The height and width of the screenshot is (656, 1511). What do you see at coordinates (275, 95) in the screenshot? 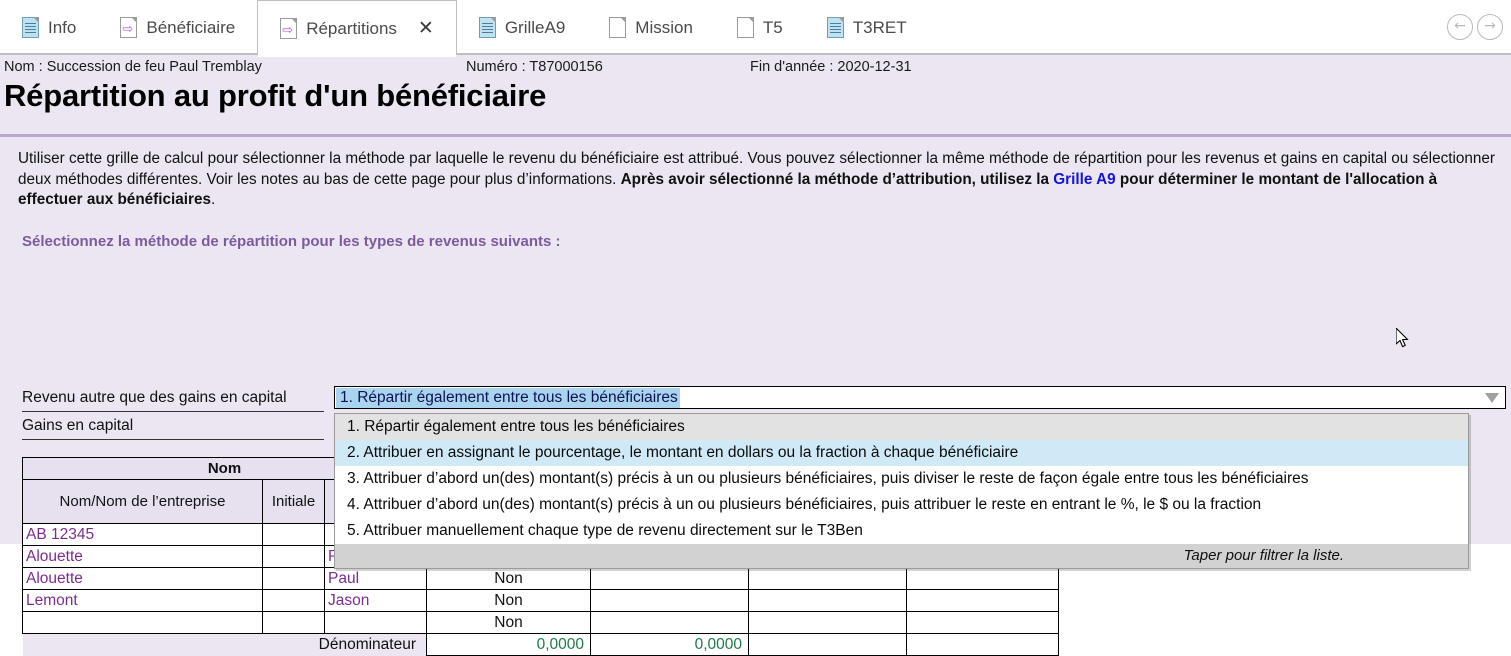
I see `page-title: Répartition au profit d'un bénéficiaire` at bounding box center [275, 95].